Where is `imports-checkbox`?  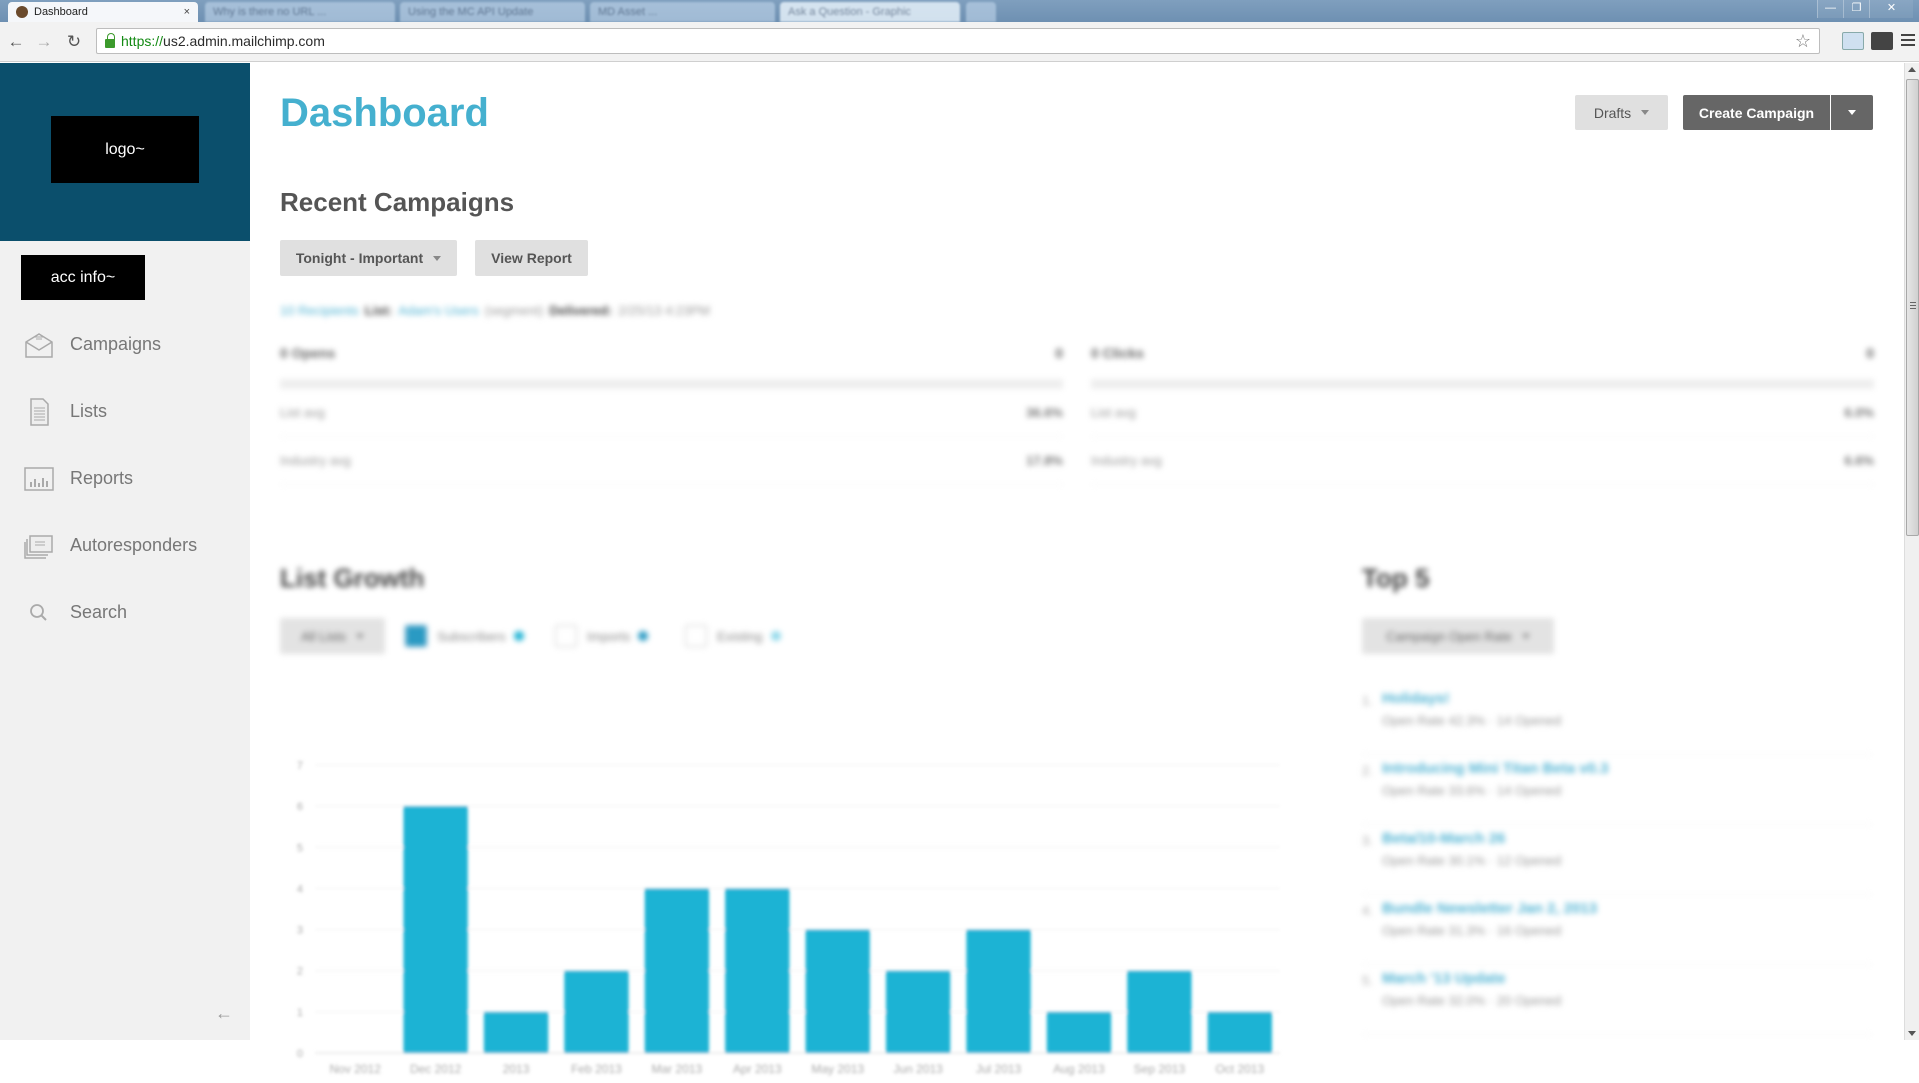 imports-checkbox is located at coordinates (566, 636).